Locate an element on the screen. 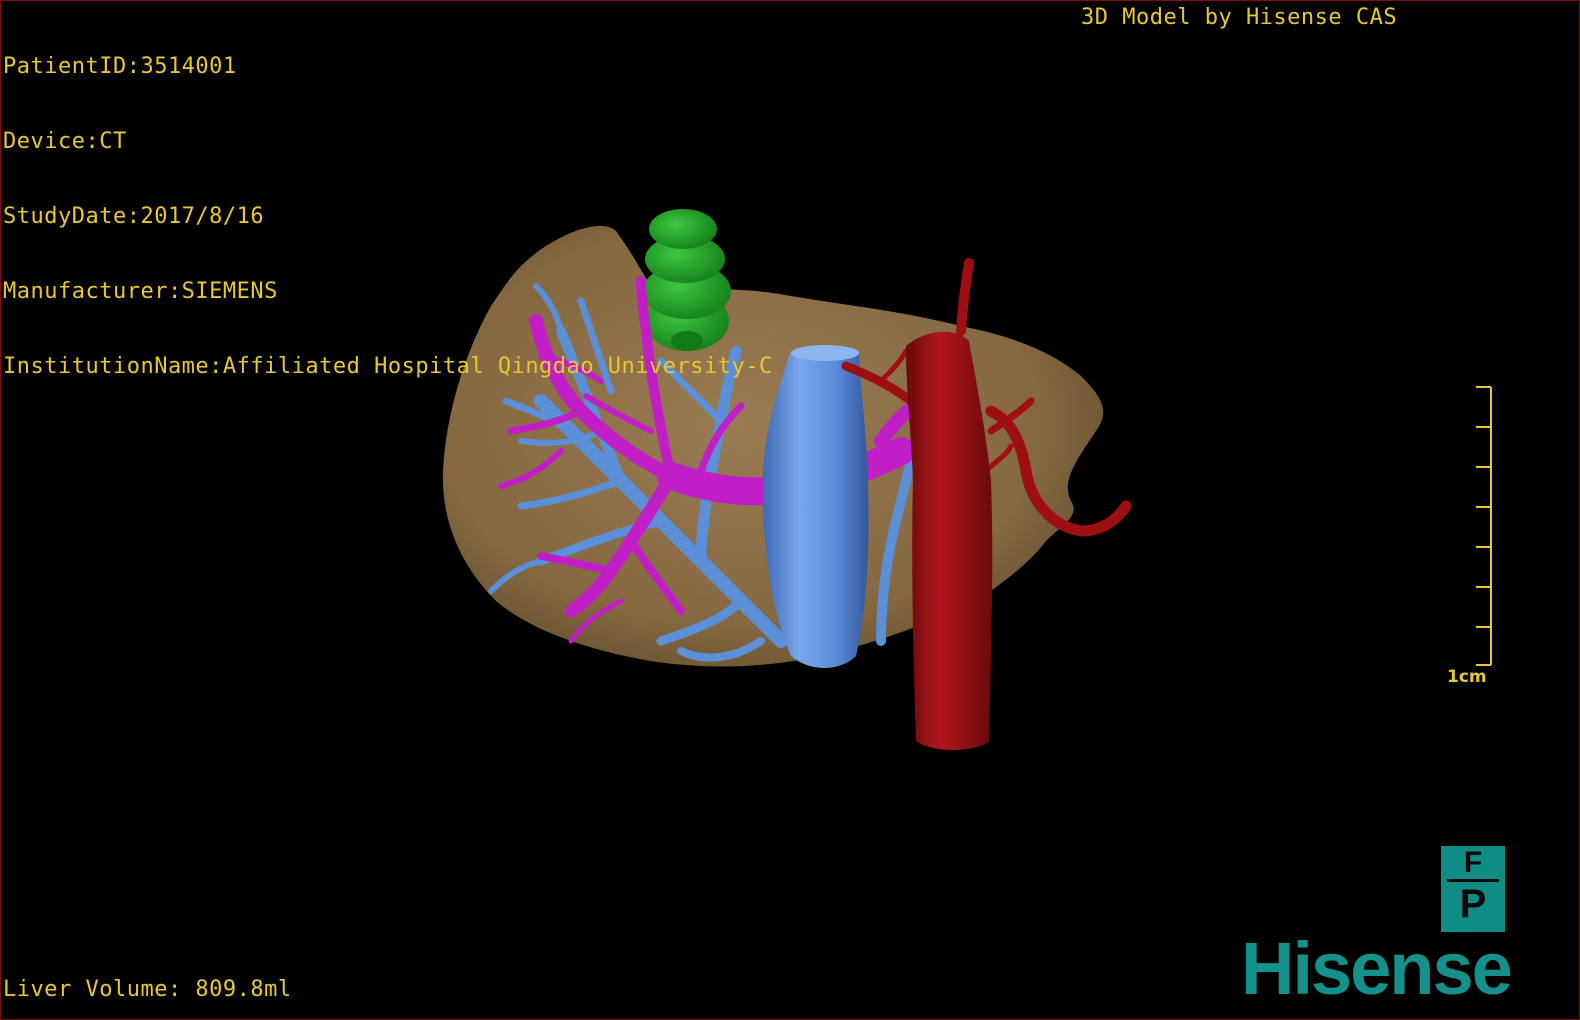 The width and height of the screenshot is (1580, 1020). manufacturer: Manufacturer:SIEMENS is located at coordinates (140, 291).